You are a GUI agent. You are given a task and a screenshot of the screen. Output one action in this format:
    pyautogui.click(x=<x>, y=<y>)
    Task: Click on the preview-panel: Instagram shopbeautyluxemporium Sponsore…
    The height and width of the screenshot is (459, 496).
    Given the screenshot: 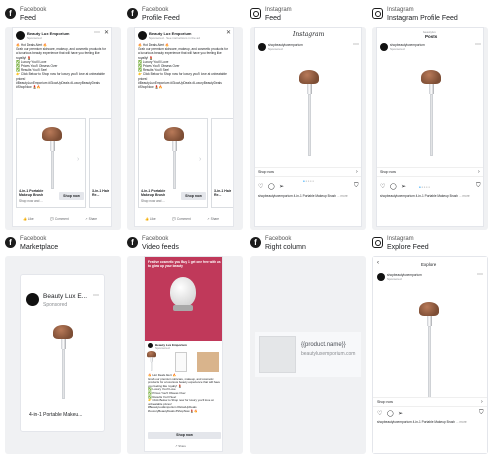 What is the action you would take?
    pyautogui.click(x=308, y=128)
    